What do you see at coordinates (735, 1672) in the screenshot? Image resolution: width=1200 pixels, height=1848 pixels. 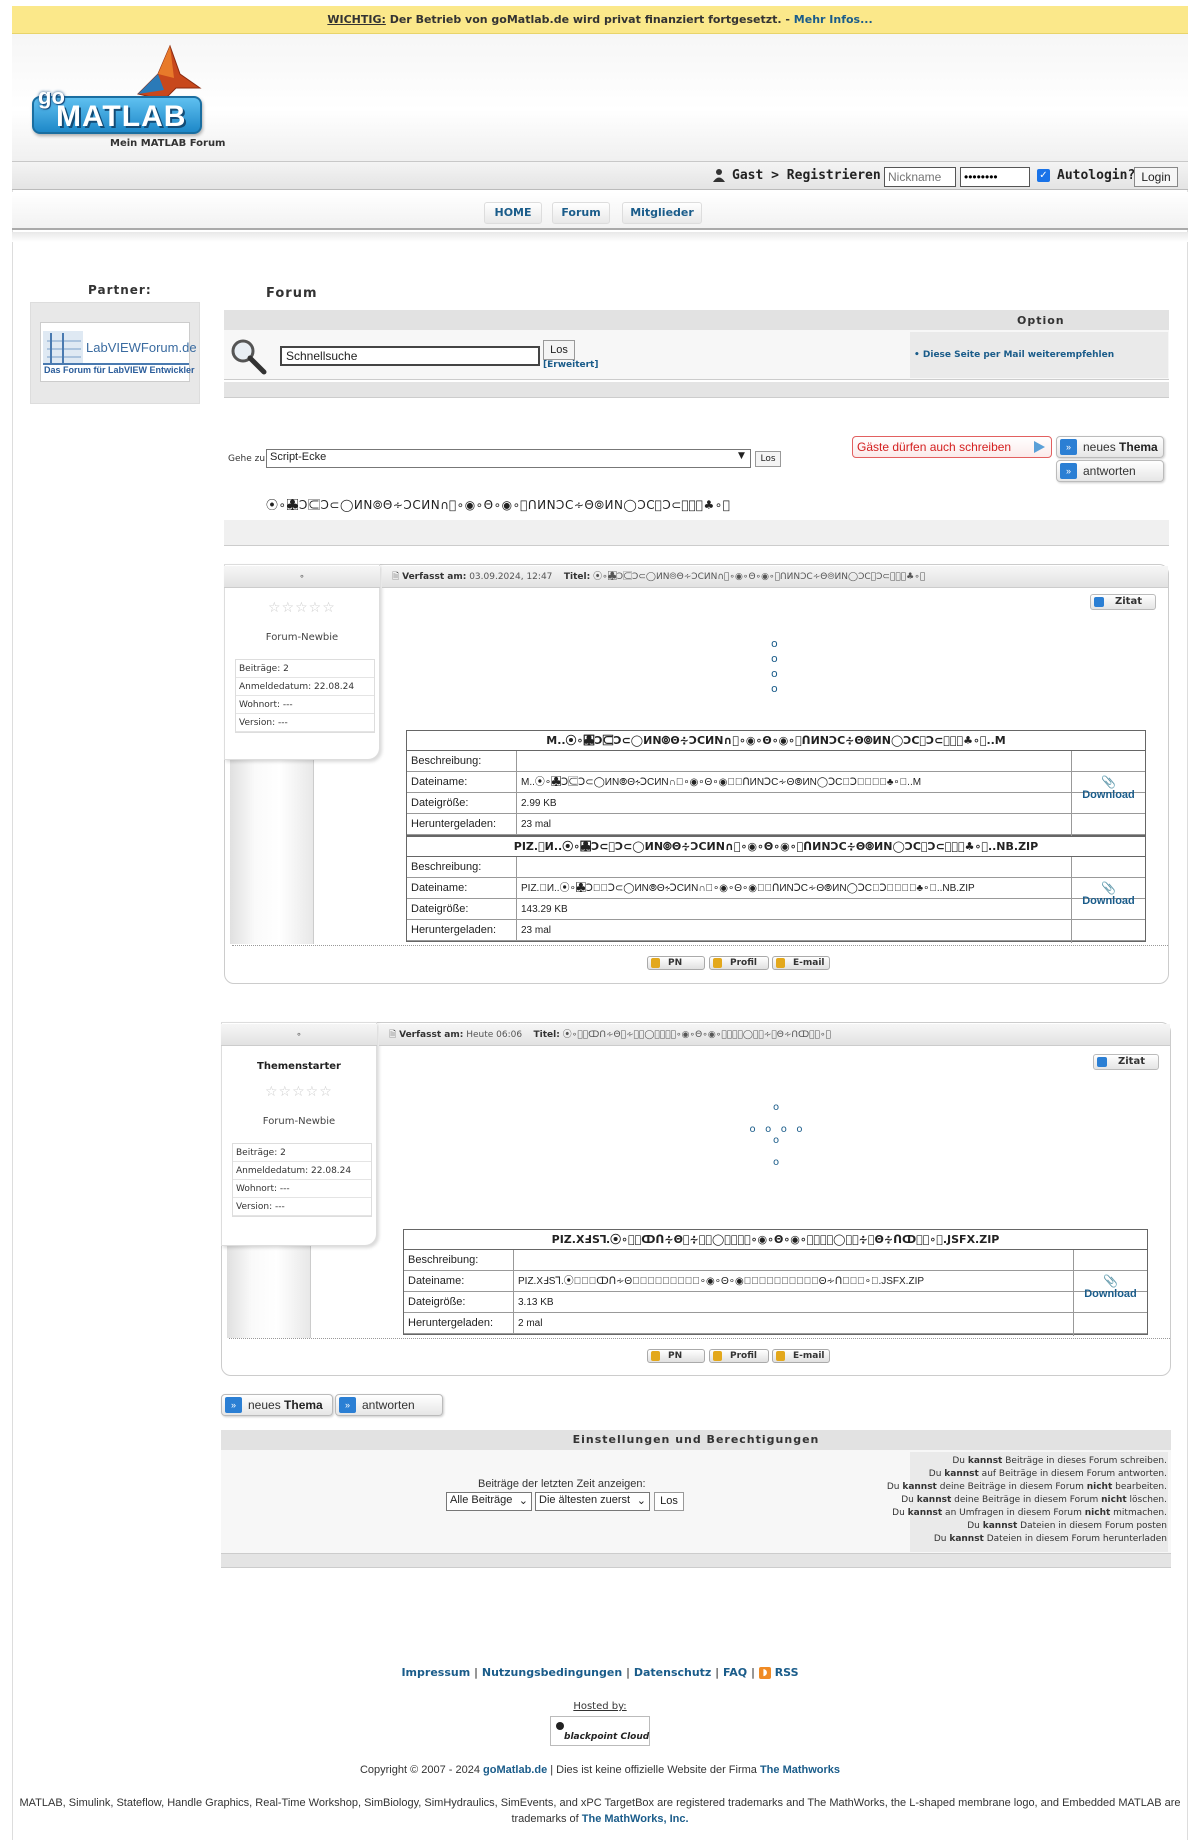 I see `faq-link: FAQ` at bounding box center [735, 1672].